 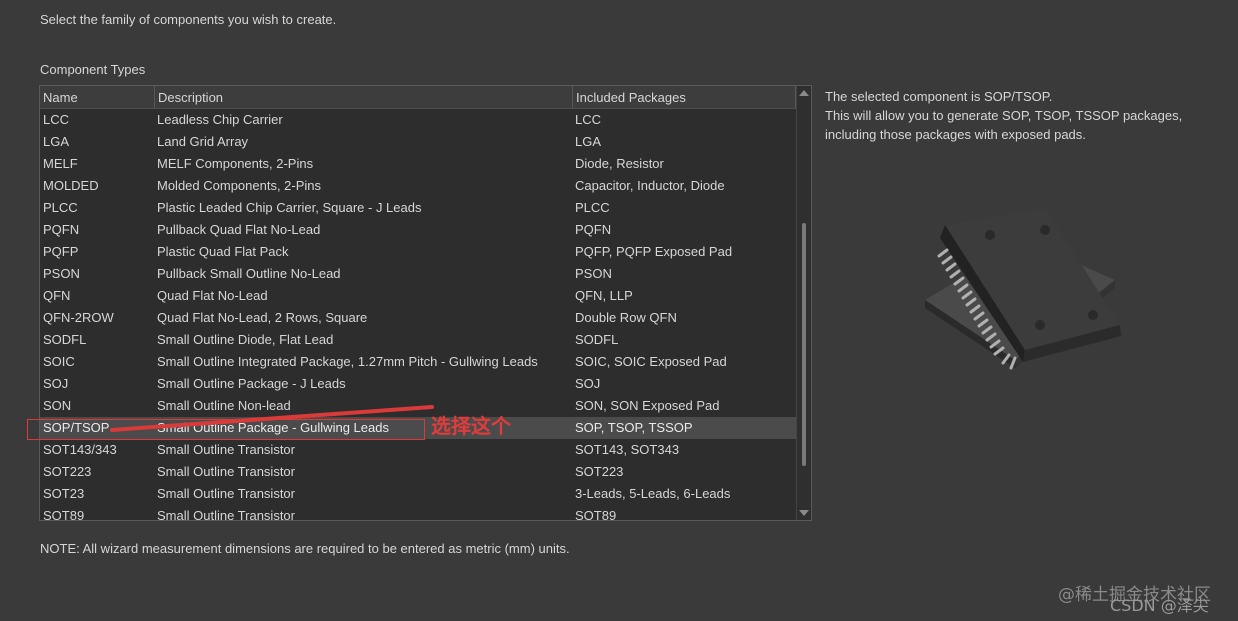 What do you see at coordinates (650, 185) in the screenshot?
I see `row-packages-cell: Capacitor, Inductor, Diode` at bounding box center [650, 185].